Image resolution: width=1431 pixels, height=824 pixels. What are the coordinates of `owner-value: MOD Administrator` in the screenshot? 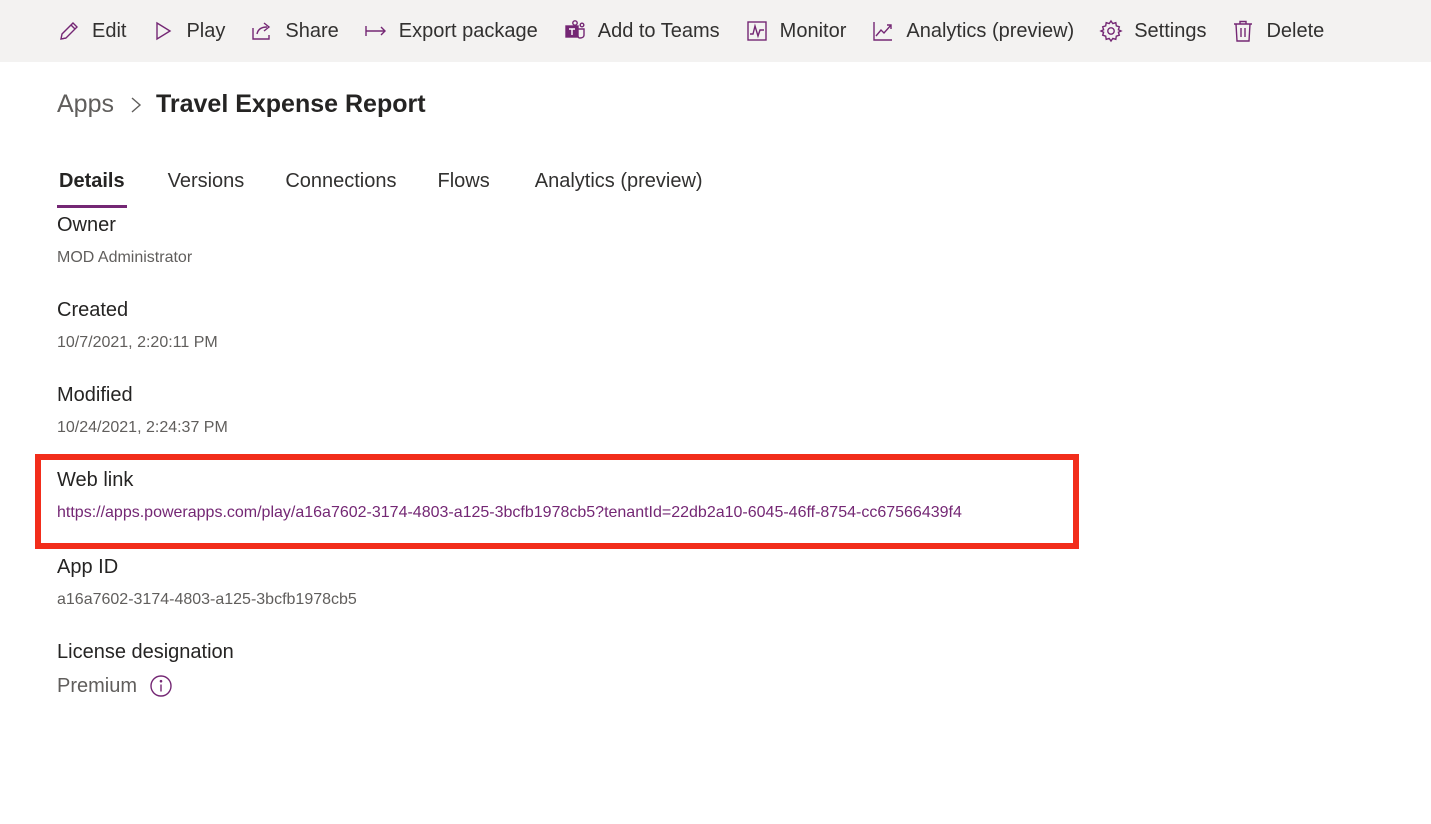 It's located at (125, 257).